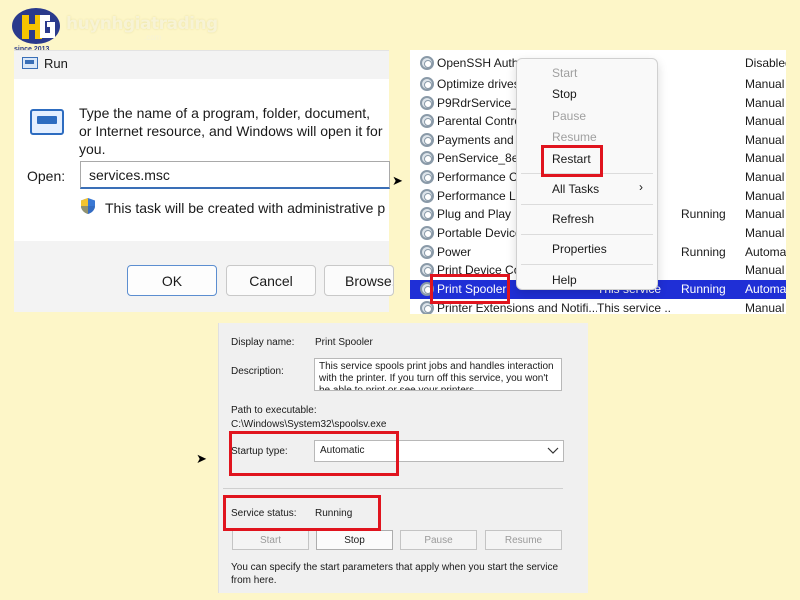 The height and width of the screenshot is (600, 800). What do you see at coordinates (257, 371) in the screenshot?
I see `description-label: Description:` at bounding box center [257, 371].